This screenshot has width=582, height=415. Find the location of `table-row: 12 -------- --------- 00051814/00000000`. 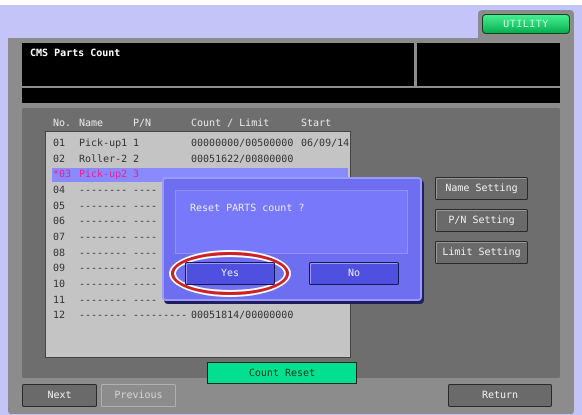

table-row: 12 -------- --------- 00051814/00000000 is located at coordinates (201, 316).